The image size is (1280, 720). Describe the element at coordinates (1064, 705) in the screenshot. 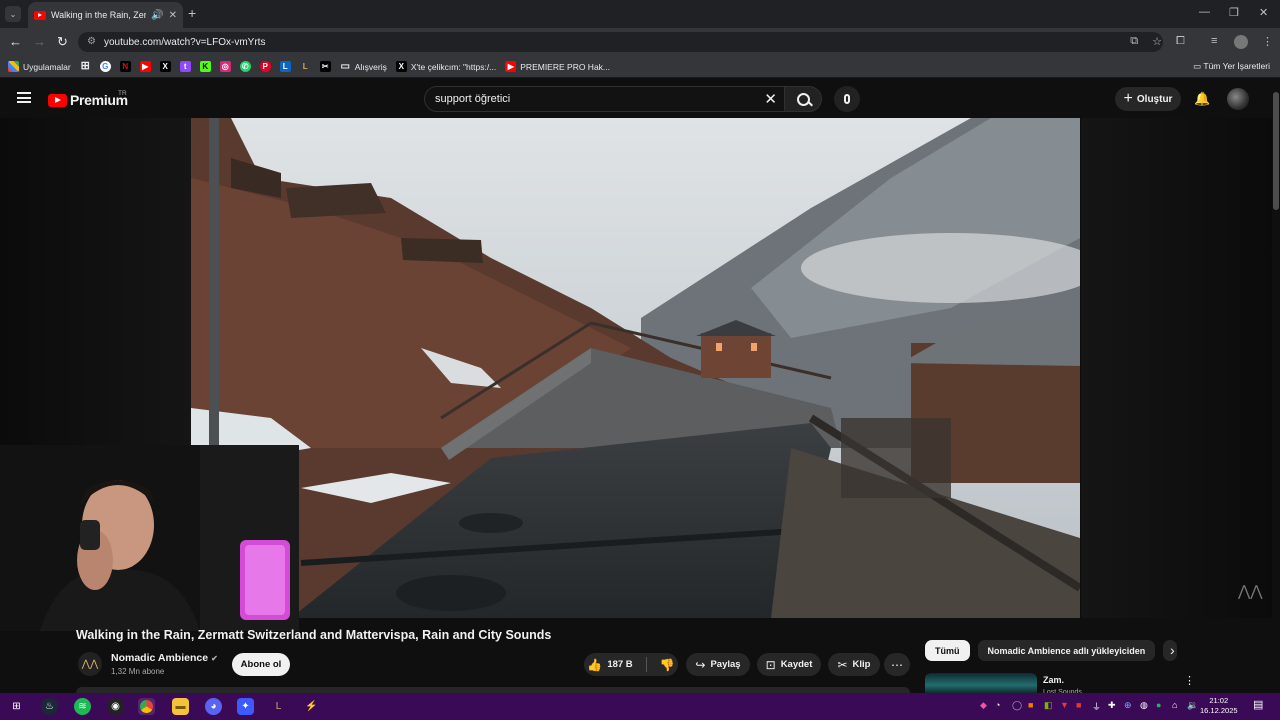

I see `tray-red-icon: ▼` at that location.